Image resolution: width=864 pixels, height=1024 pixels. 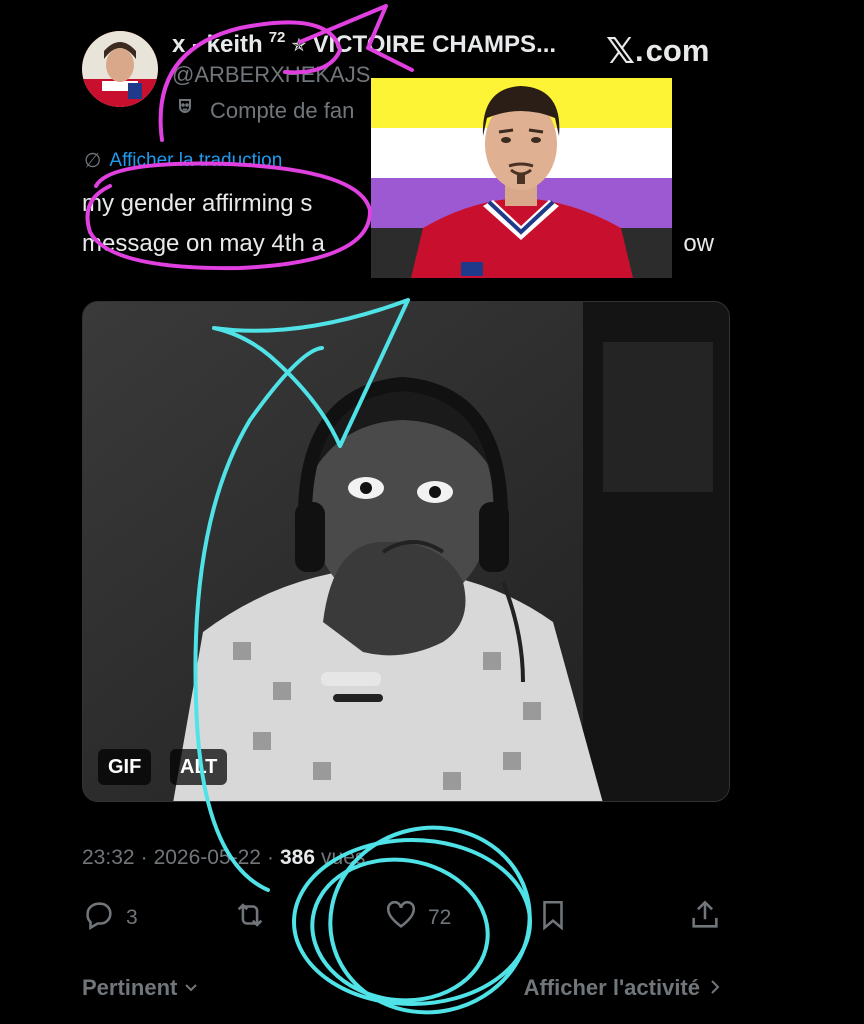 What do you see at coordinates (521, 178) in the screenshot?
I see `pride-flag-overlay-image` at bounding box center [521, 178].